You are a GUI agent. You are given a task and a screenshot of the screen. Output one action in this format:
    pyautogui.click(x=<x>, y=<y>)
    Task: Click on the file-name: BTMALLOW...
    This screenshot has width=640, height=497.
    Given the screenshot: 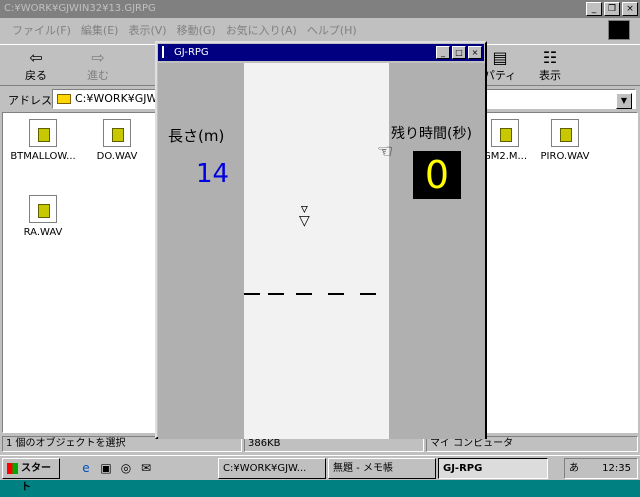 What is the action you would take?
    pyautogui.click(x=43, y=156)
    